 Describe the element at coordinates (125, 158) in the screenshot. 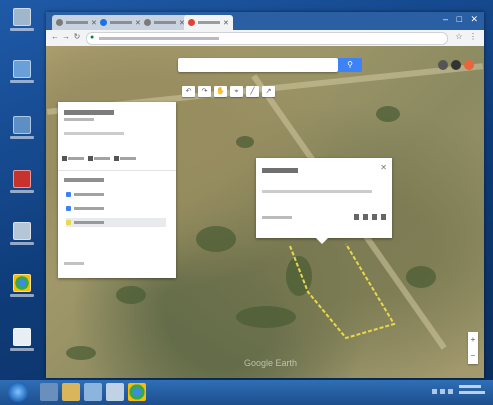

I see `preview-button` at that location.